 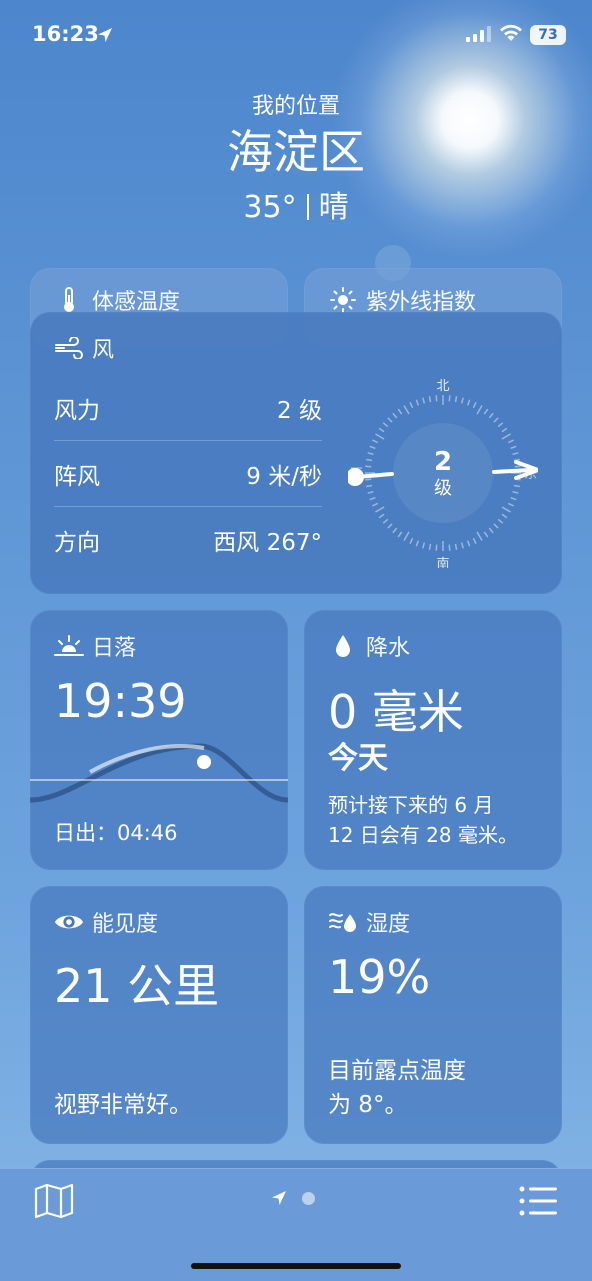 What do you see at coordinates (307, 207) in the screenshot?
I see `divider` at bounding box center [307, 207].